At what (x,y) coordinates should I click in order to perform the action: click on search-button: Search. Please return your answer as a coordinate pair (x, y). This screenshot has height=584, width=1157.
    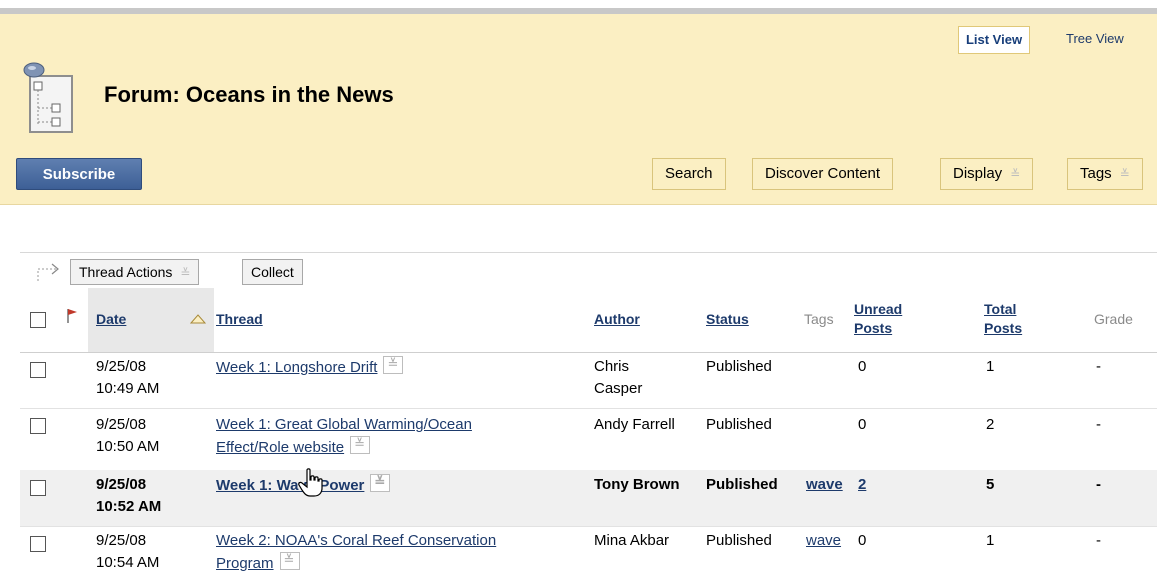
    Looking at the image, I should click on (689, 174).